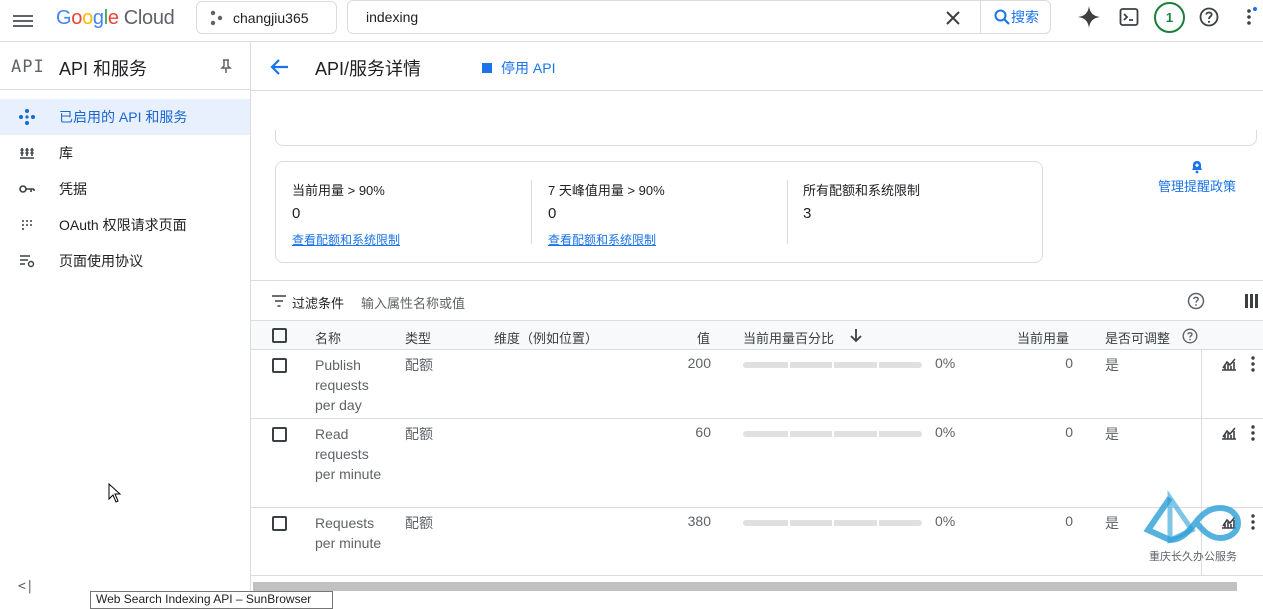  Describe the element at coordinates (1002, 17) in the screenshot. I see `search-icon` at that location.